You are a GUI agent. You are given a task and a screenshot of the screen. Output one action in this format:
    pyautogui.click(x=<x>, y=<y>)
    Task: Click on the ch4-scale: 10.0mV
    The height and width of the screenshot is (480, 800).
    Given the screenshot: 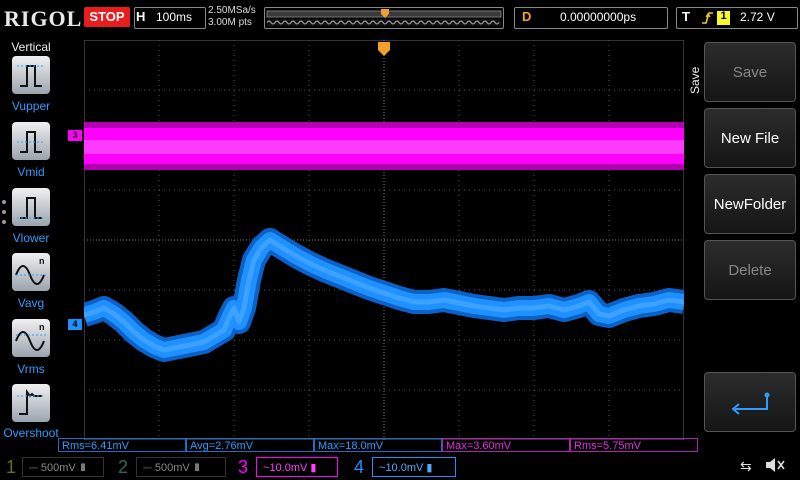 What is the action you would take?
    pyautogui.click(x=404, y=468)
    